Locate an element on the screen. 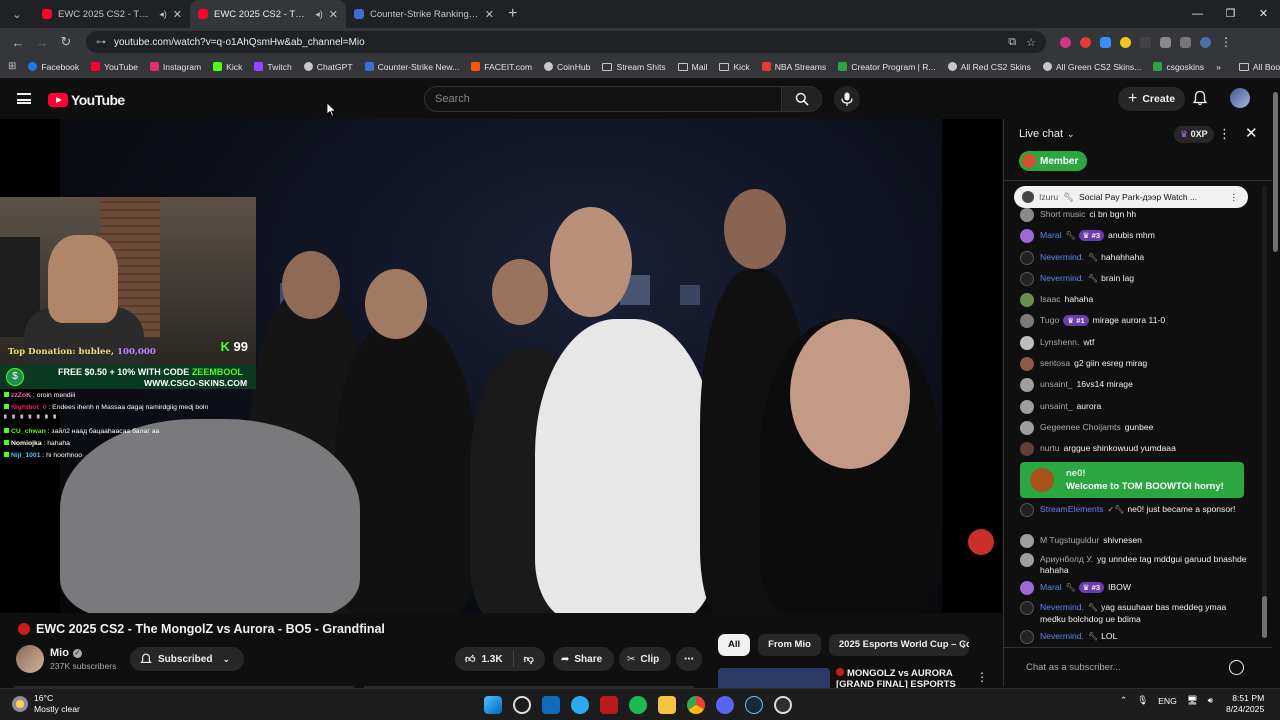 This screenshot has width=1280, height=720. minimize-icon: — is located at coordinates (1197, 14).